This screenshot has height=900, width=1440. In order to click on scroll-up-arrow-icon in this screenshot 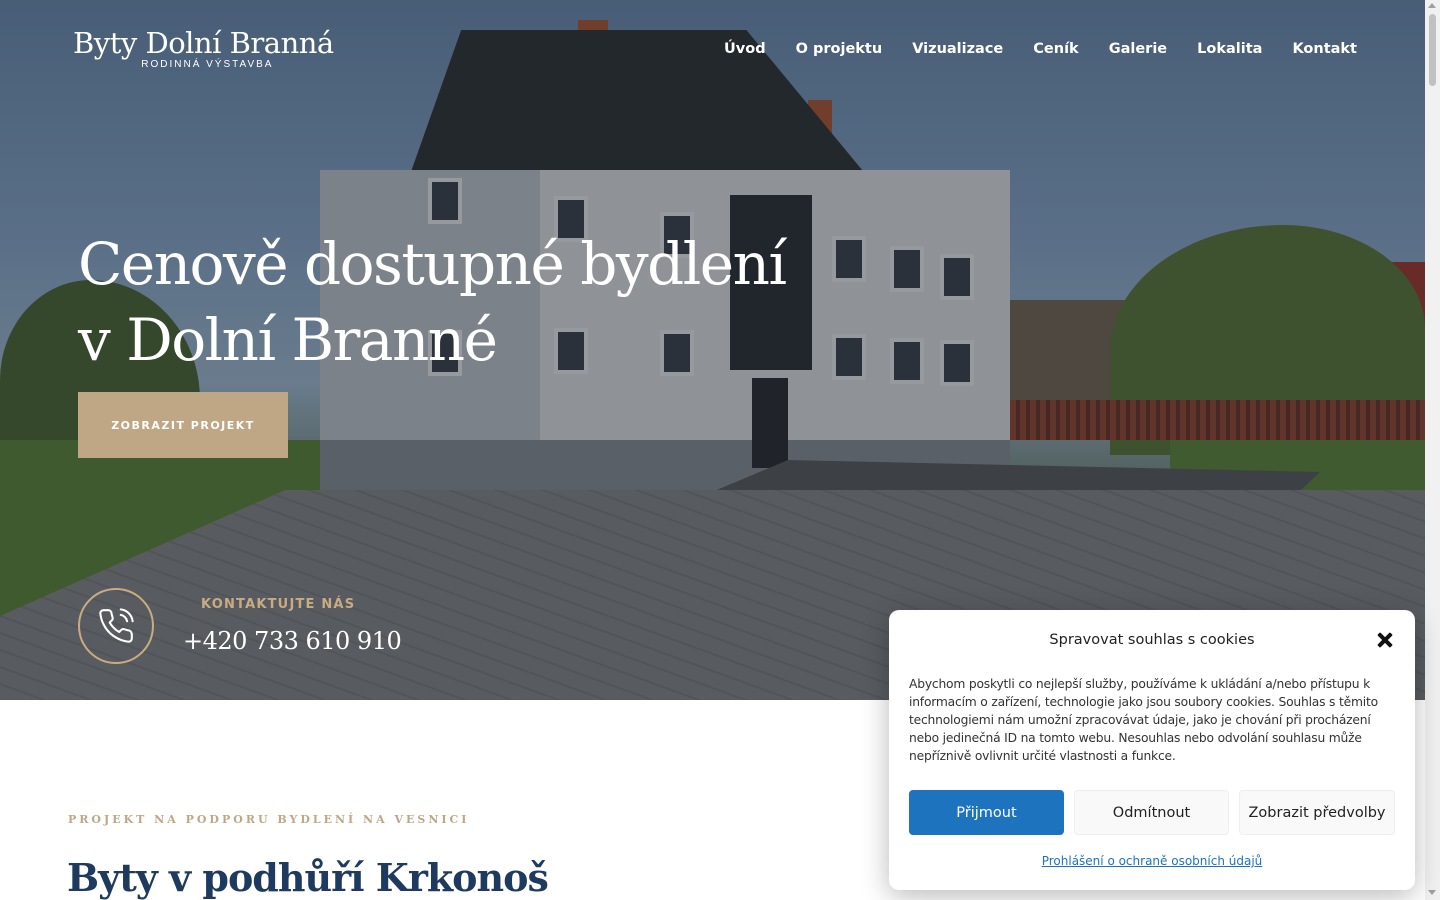, I will do `click(1432, 5)`.